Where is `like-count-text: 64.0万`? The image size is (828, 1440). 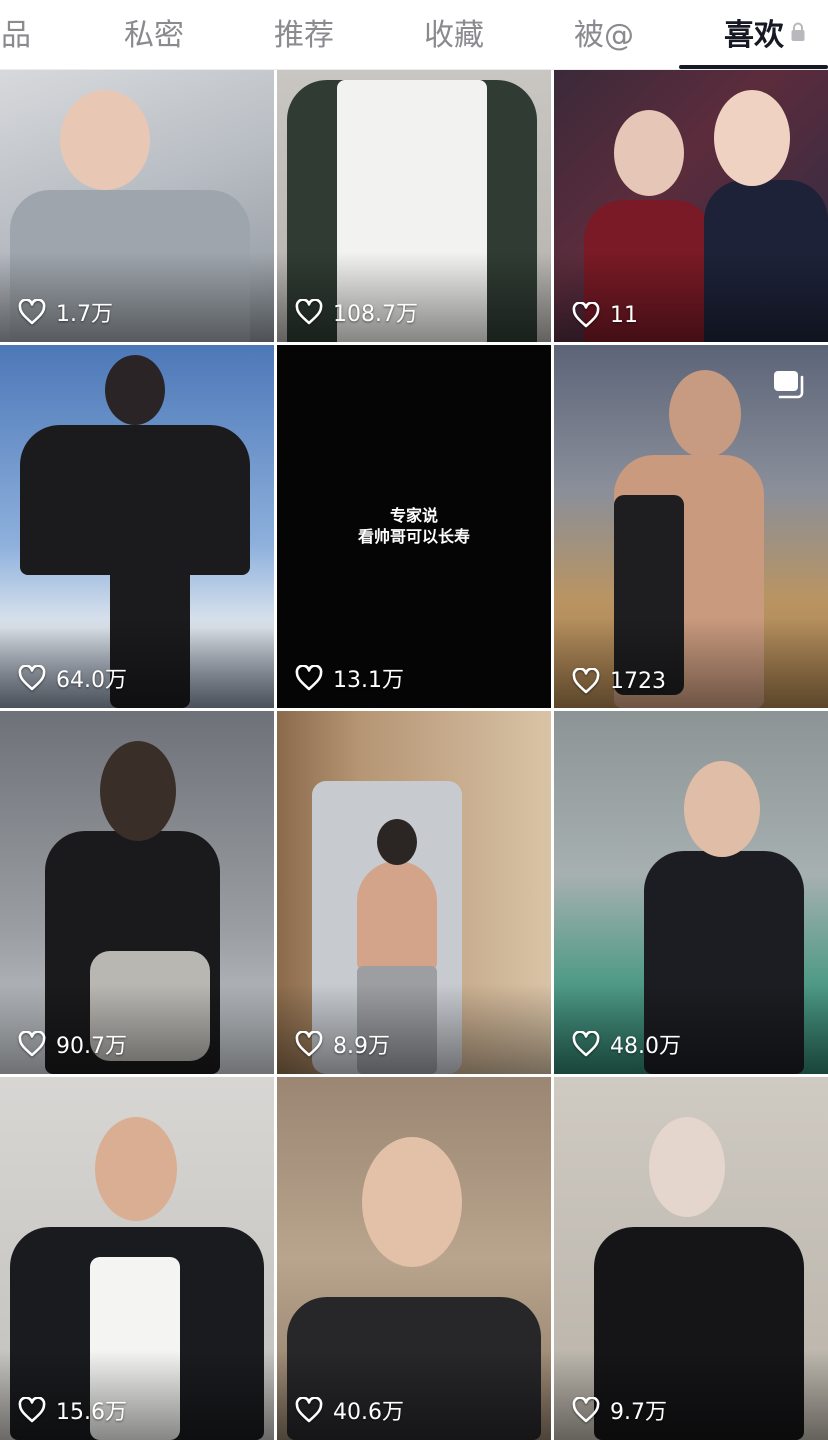
like-count-text: 64.0万 is located at coordinates (91, 680).